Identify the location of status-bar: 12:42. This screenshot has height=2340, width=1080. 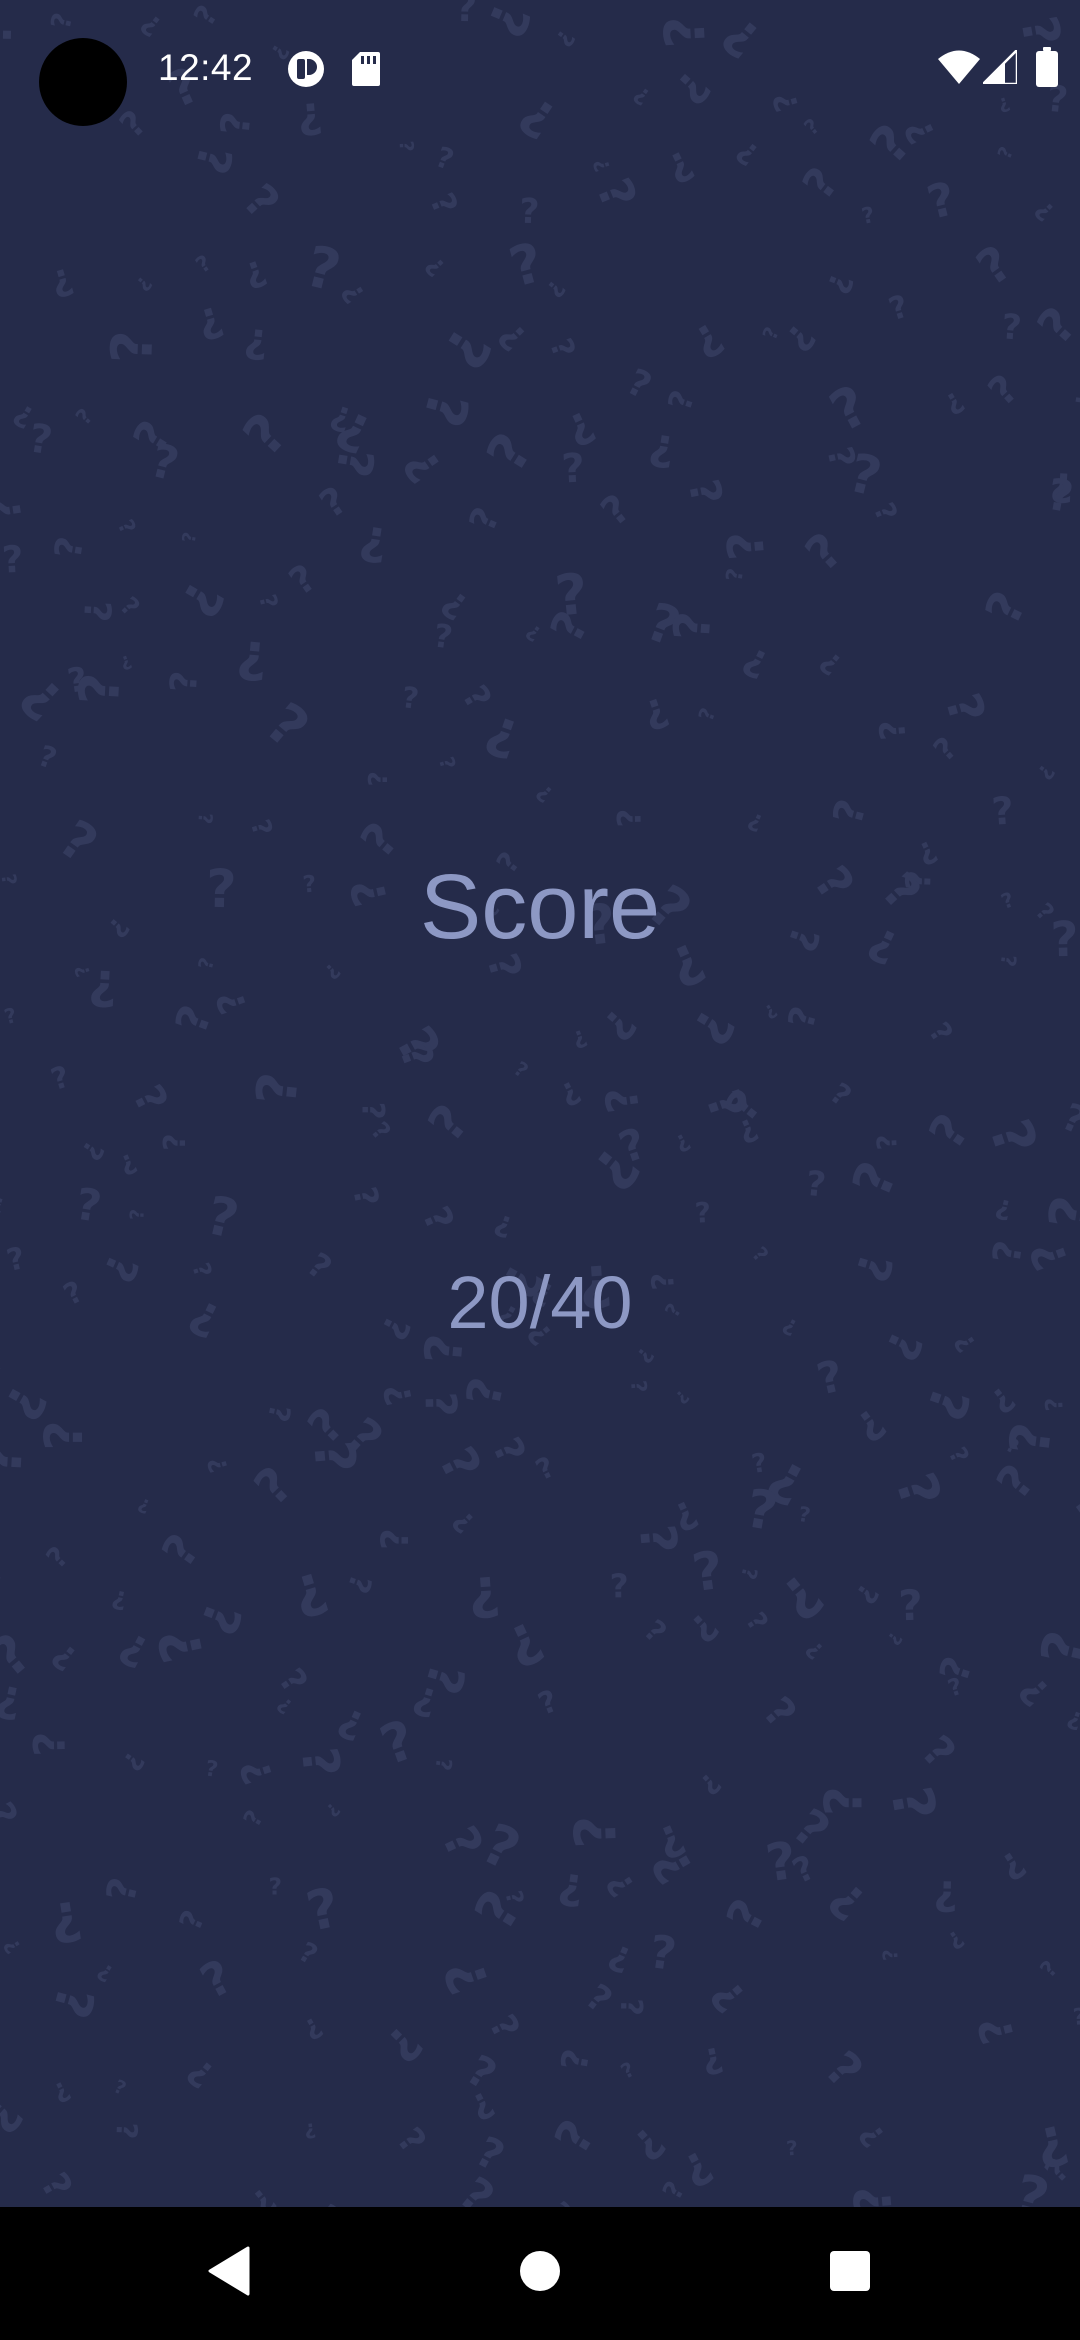
(540, 68).